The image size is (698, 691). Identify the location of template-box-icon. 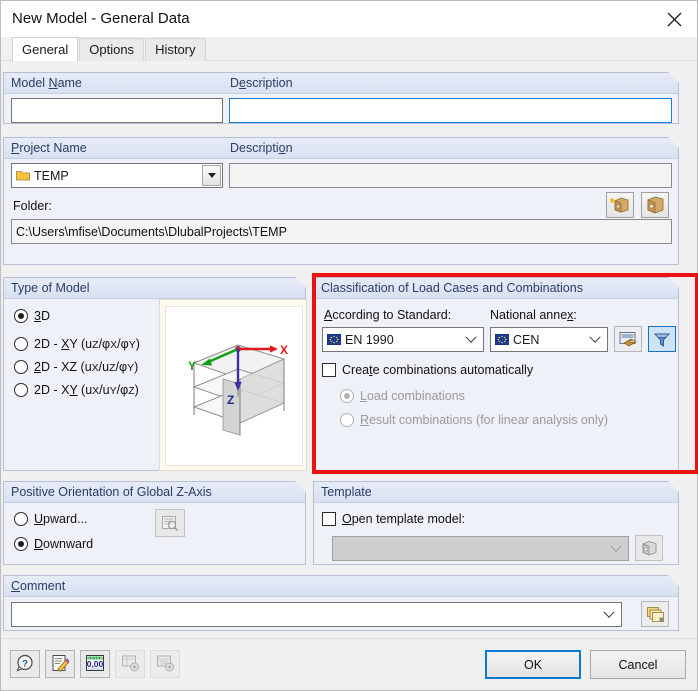
(649, 548).